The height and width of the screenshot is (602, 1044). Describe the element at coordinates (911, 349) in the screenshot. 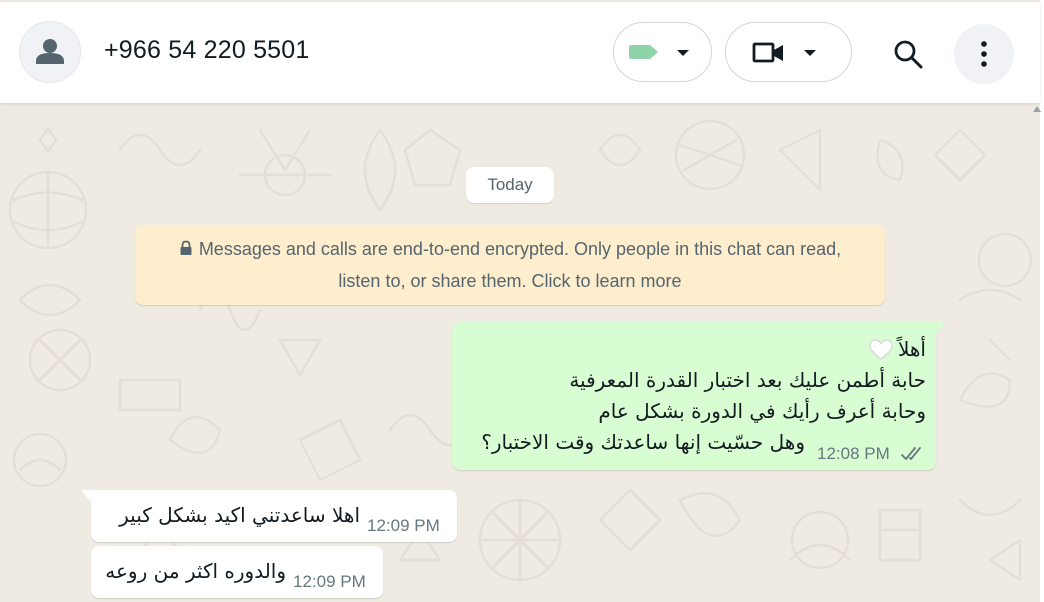

I see `message-line-text: أهلاً` at that location.